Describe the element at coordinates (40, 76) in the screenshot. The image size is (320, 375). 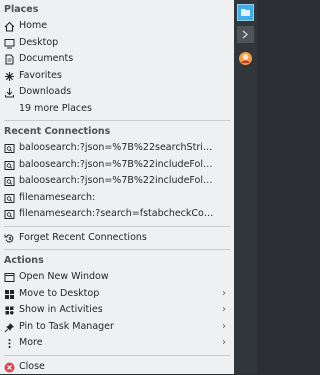
I see `place-label: Favorites` at that location.